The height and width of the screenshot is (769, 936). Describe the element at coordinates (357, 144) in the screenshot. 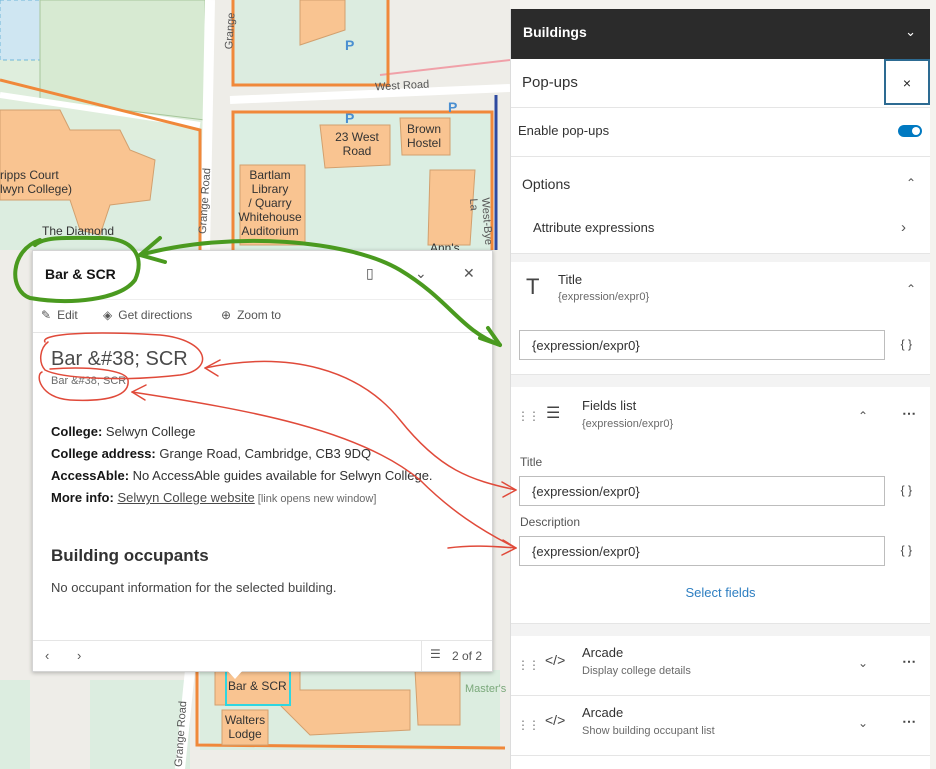

I see `map-label-23-west-road: 23 West Road` at that location.